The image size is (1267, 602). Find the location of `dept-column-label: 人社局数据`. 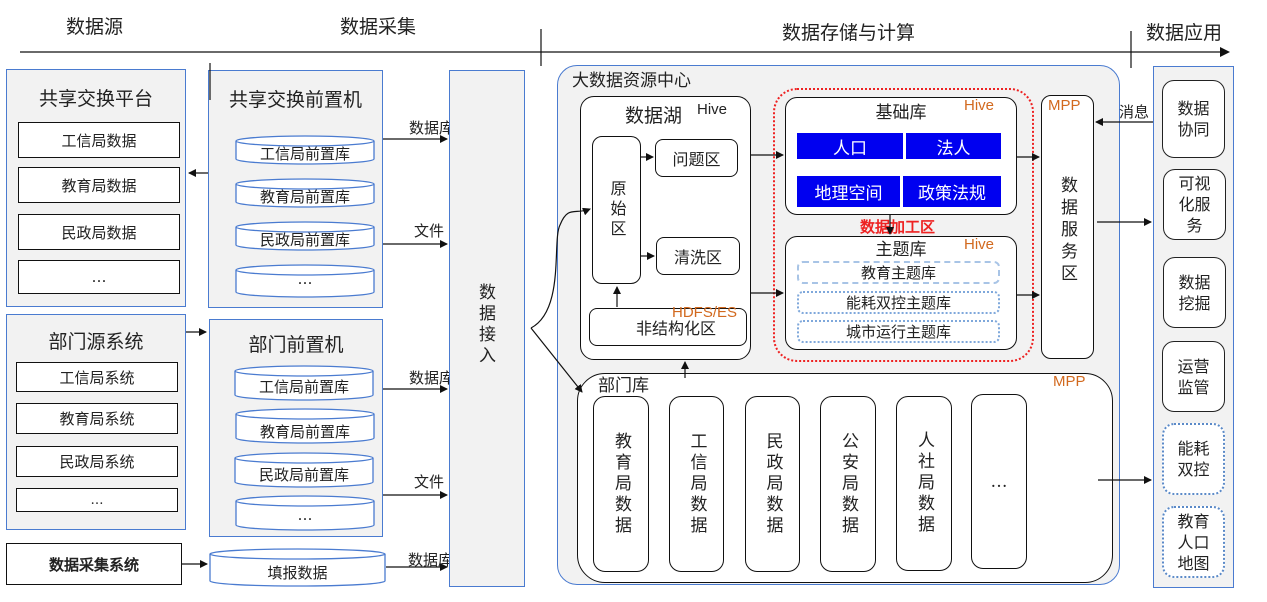

dept-column-label: 人社局数据 is located at coordinates (924, 483).